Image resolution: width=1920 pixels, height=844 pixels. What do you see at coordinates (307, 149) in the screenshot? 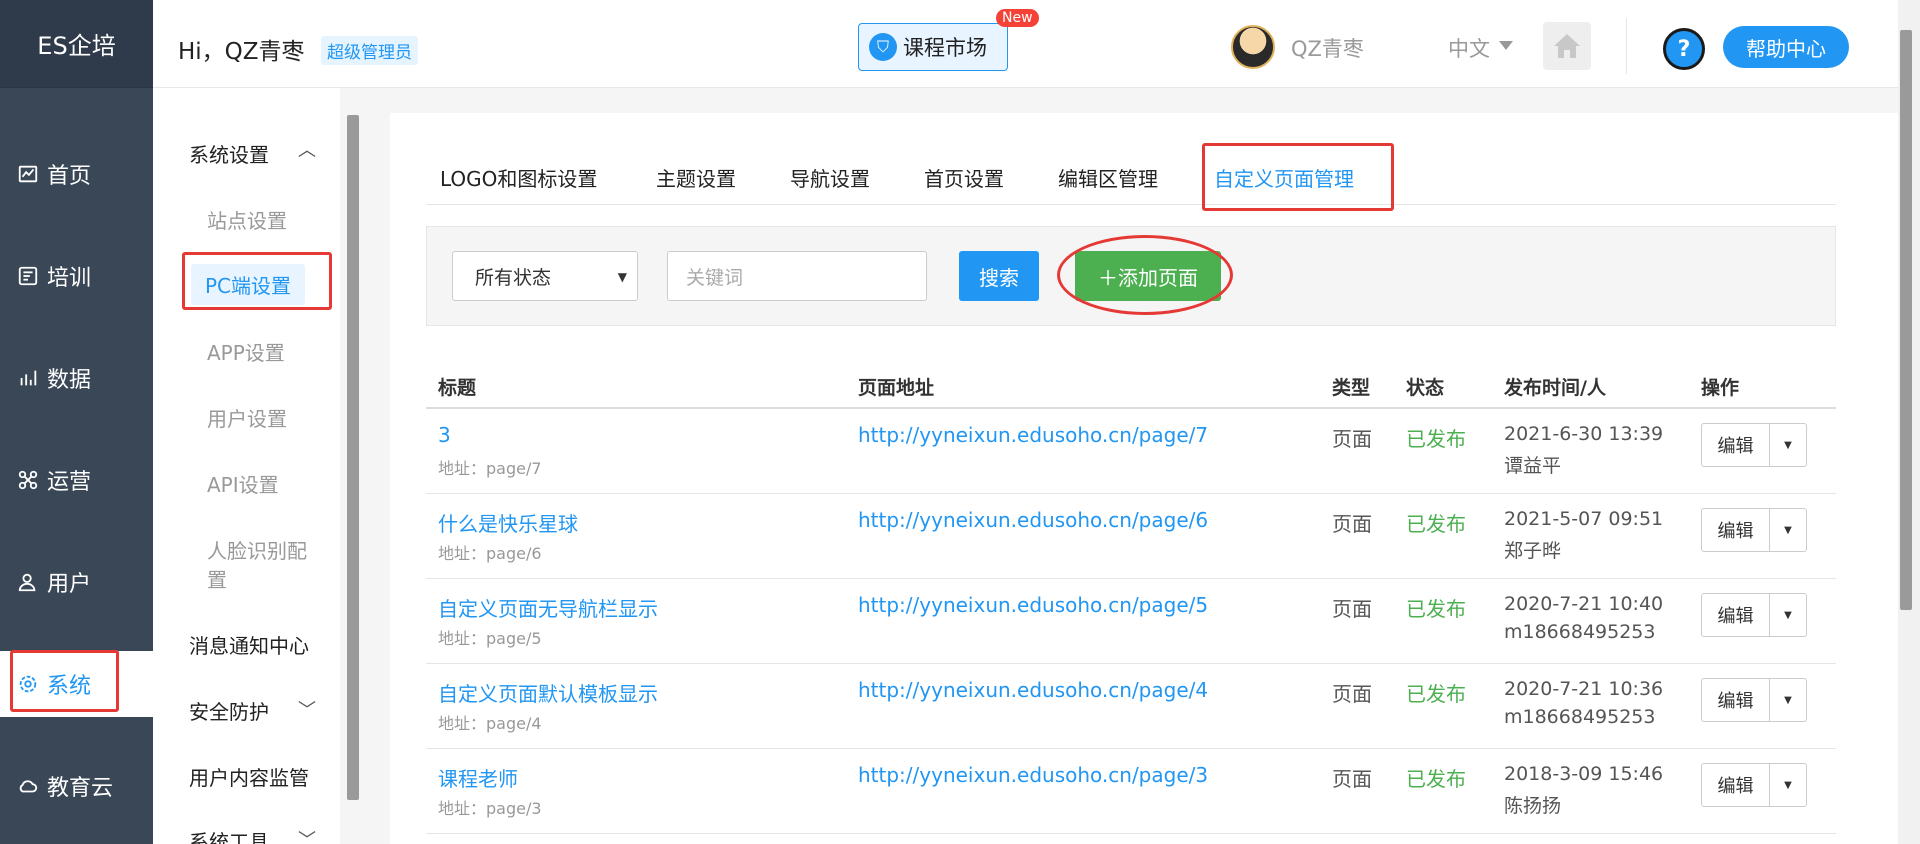
I see `chevron-up-icon: ︿` at bounding box center [307, 149].